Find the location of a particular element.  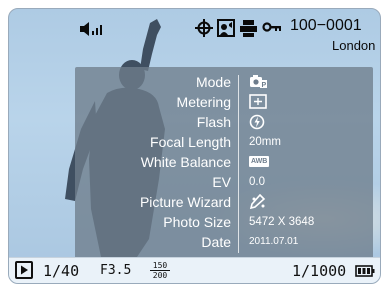

info-row-mode: Mode P is located at coordinates (224, 82).